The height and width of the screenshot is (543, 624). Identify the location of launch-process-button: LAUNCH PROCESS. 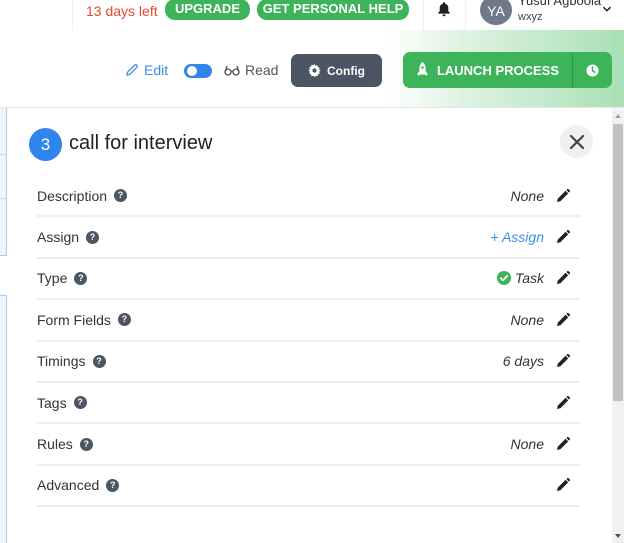
(488, 70).